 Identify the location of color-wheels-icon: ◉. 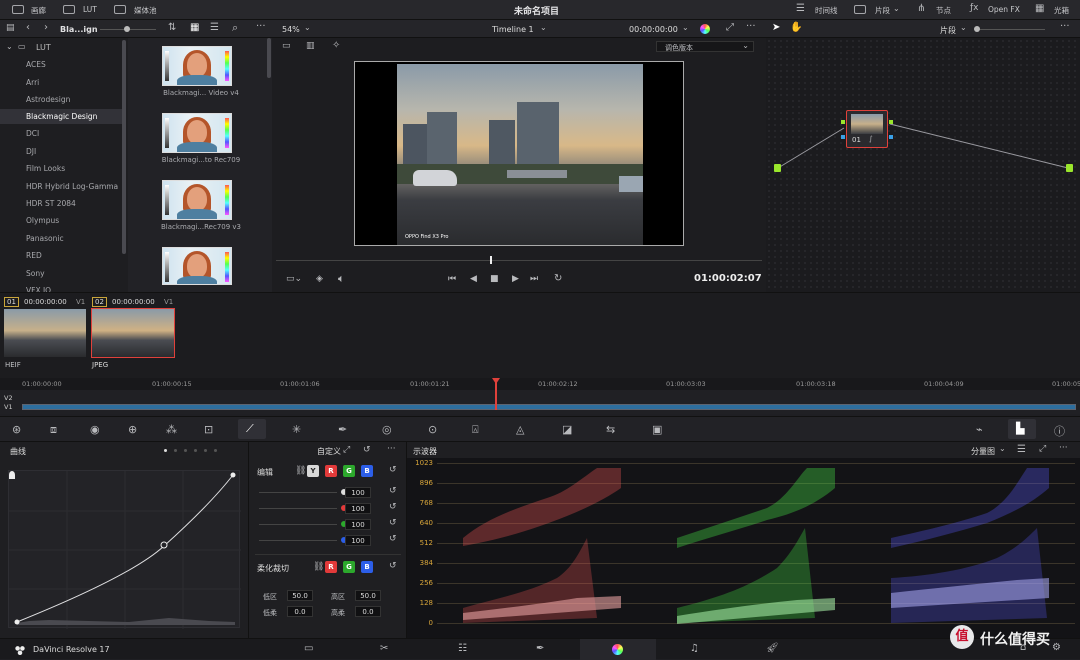
(95, 429).